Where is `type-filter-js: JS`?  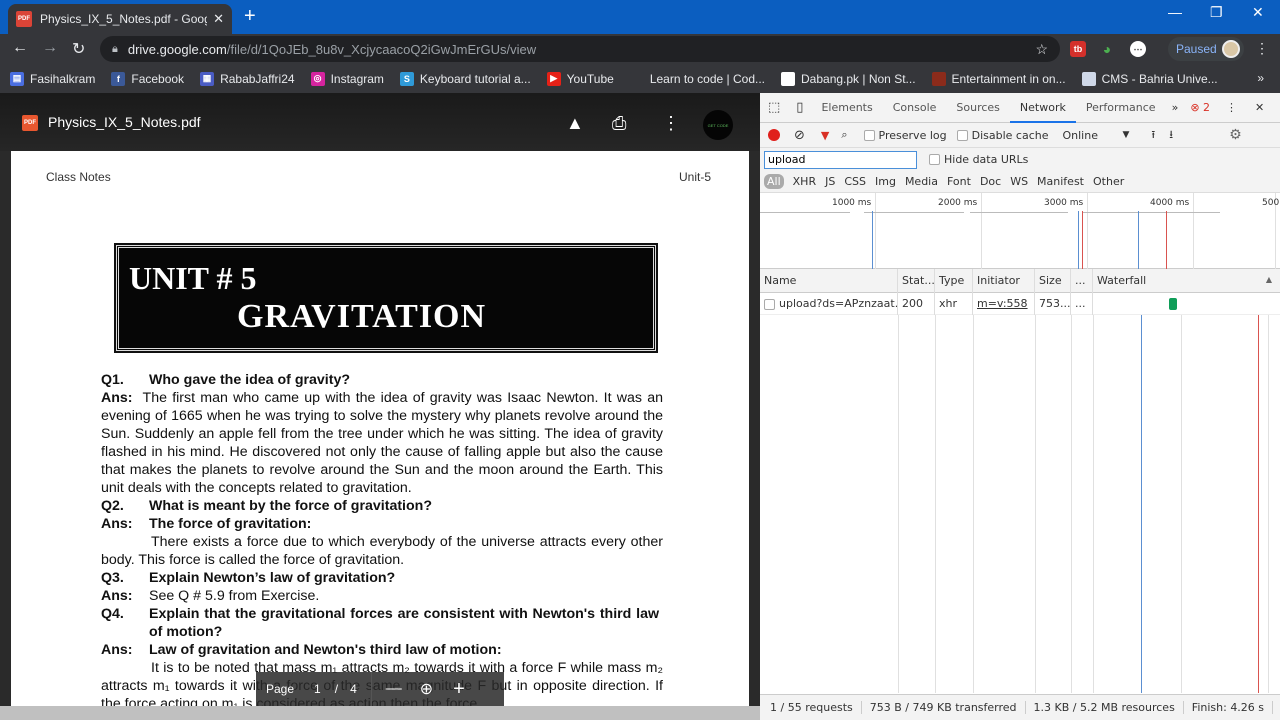 type-filter-js: JS is located at coordinates (830, 181).